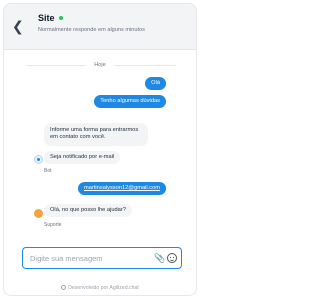  What do you see at coordinates (64, 287) in the screenshot?
I see `brand-icon` at bounding box center [64, 287].